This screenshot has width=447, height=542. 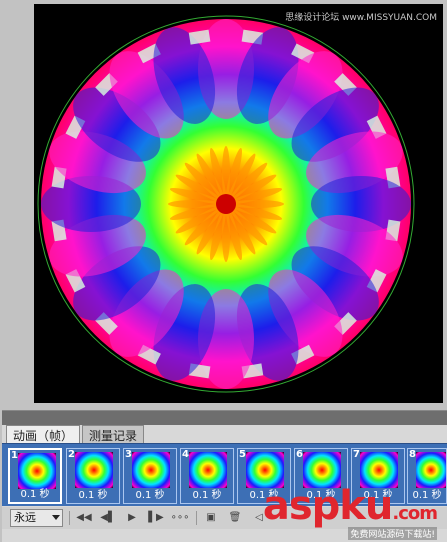 I want to click on play-icon: ▶, so click(x=132, y=518).